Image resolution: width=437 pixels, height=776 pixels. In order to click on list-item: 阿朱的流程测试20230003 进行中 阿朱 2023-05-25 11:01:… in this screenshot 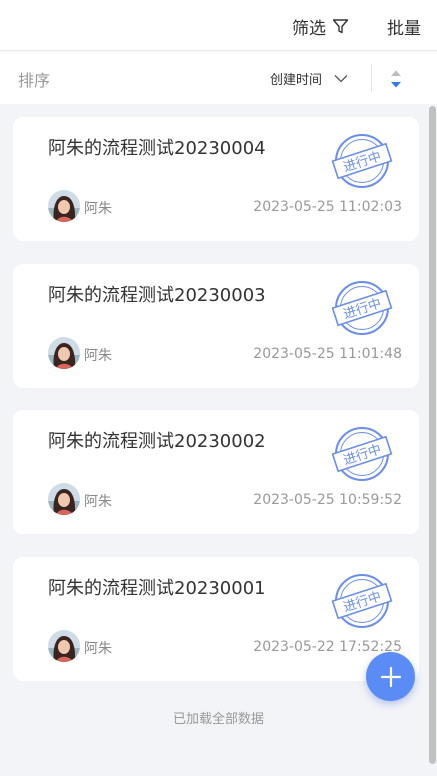, I will do `click(216, 326)`.